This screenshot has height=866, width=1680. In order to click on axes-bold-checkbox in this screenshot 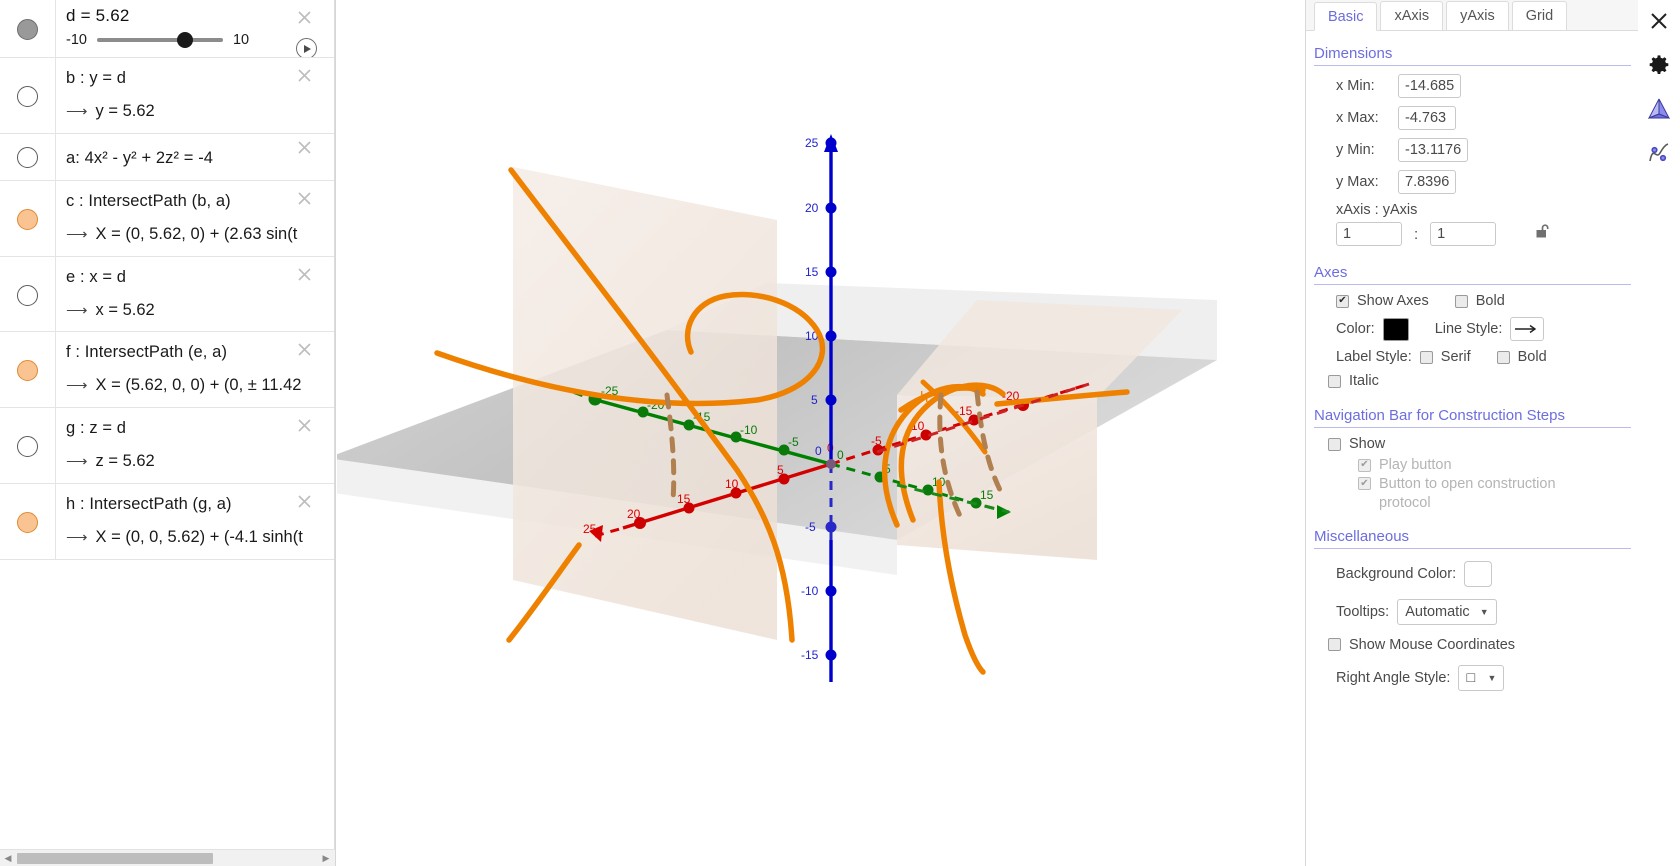, I will do `click(1461, 301)`.